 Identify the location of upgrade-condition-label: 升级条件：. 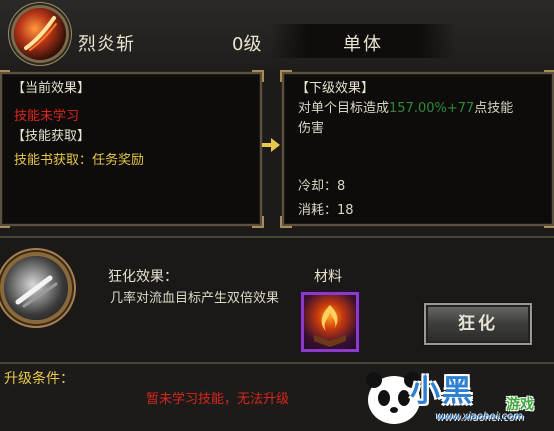
(39, 379).